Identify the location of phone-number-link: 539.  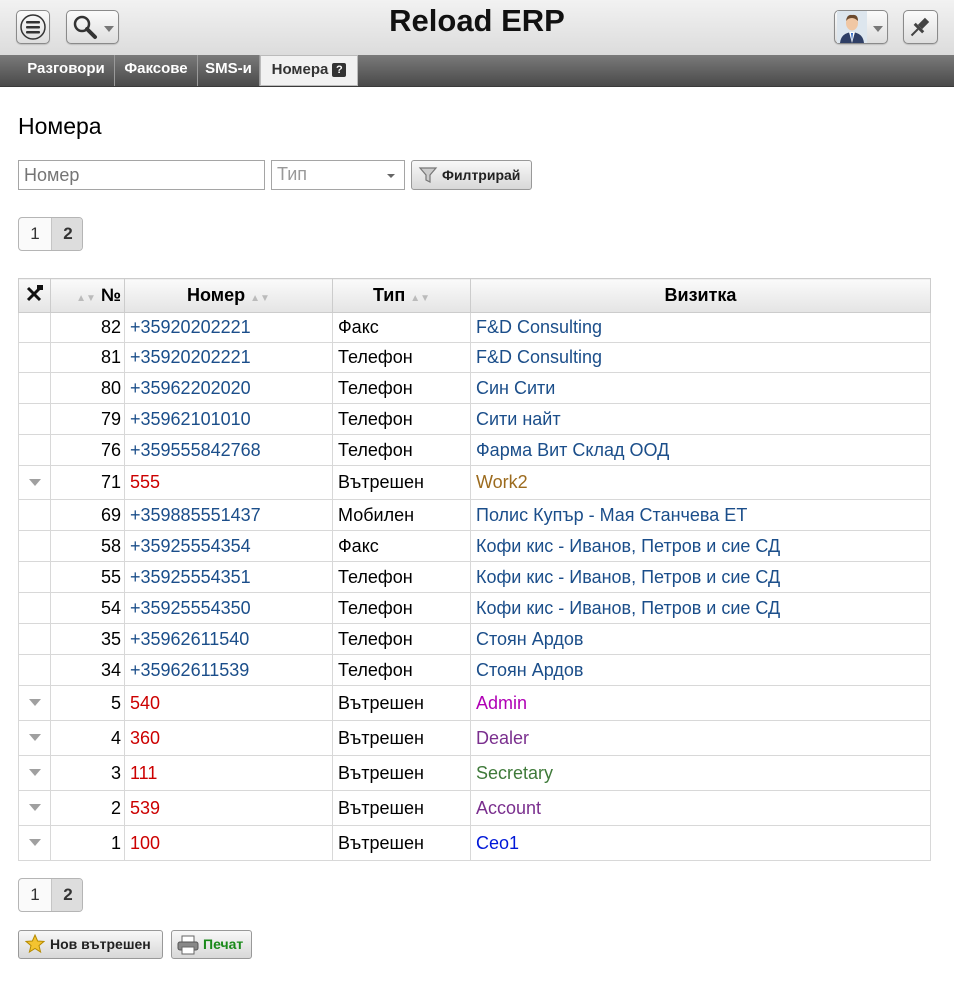
(228, 808).